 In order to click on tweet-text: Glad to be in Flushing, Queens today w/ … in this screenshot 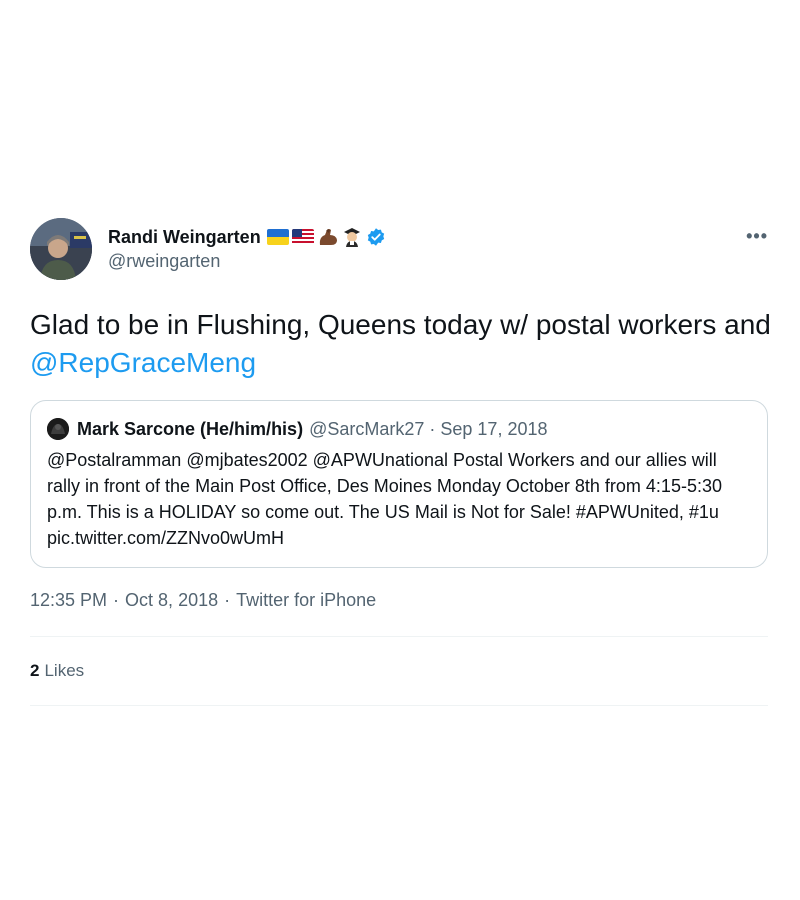, I will do `click(402, 344)`.